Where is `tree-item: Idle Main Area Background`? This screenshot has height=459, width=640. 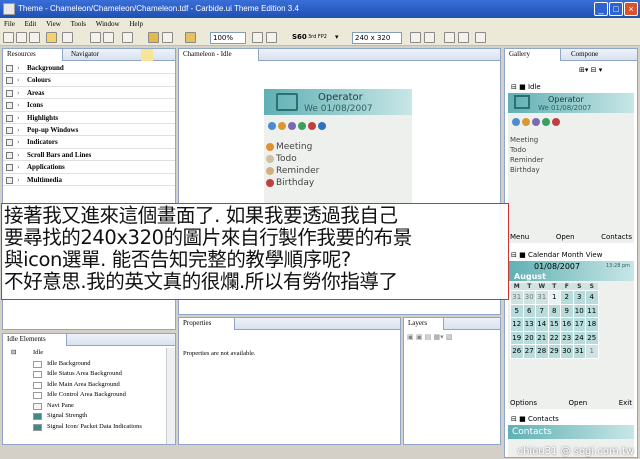 tree-item: Idle Main Area Background is located at coordinates (84, 385).